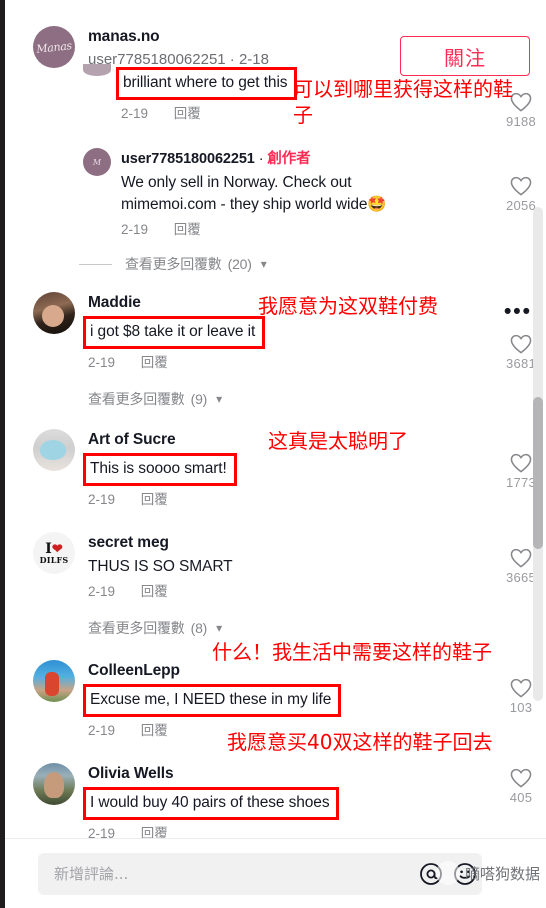 The image size is (546, 908). Describe the element at coordinates (95, 264) in the screenshot. I see `thread-dash` at that location.